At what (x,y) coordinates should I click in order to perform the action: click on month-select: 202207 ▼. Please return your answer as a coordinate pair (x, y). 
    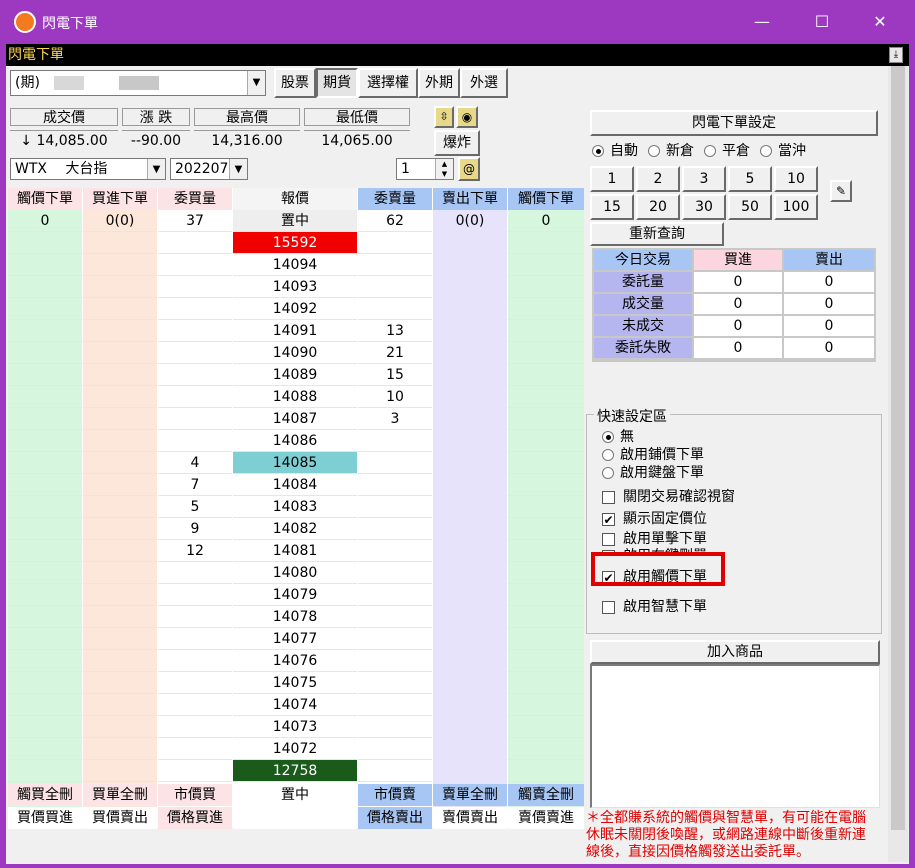
    Looking at the image, I should click on (209, 169).